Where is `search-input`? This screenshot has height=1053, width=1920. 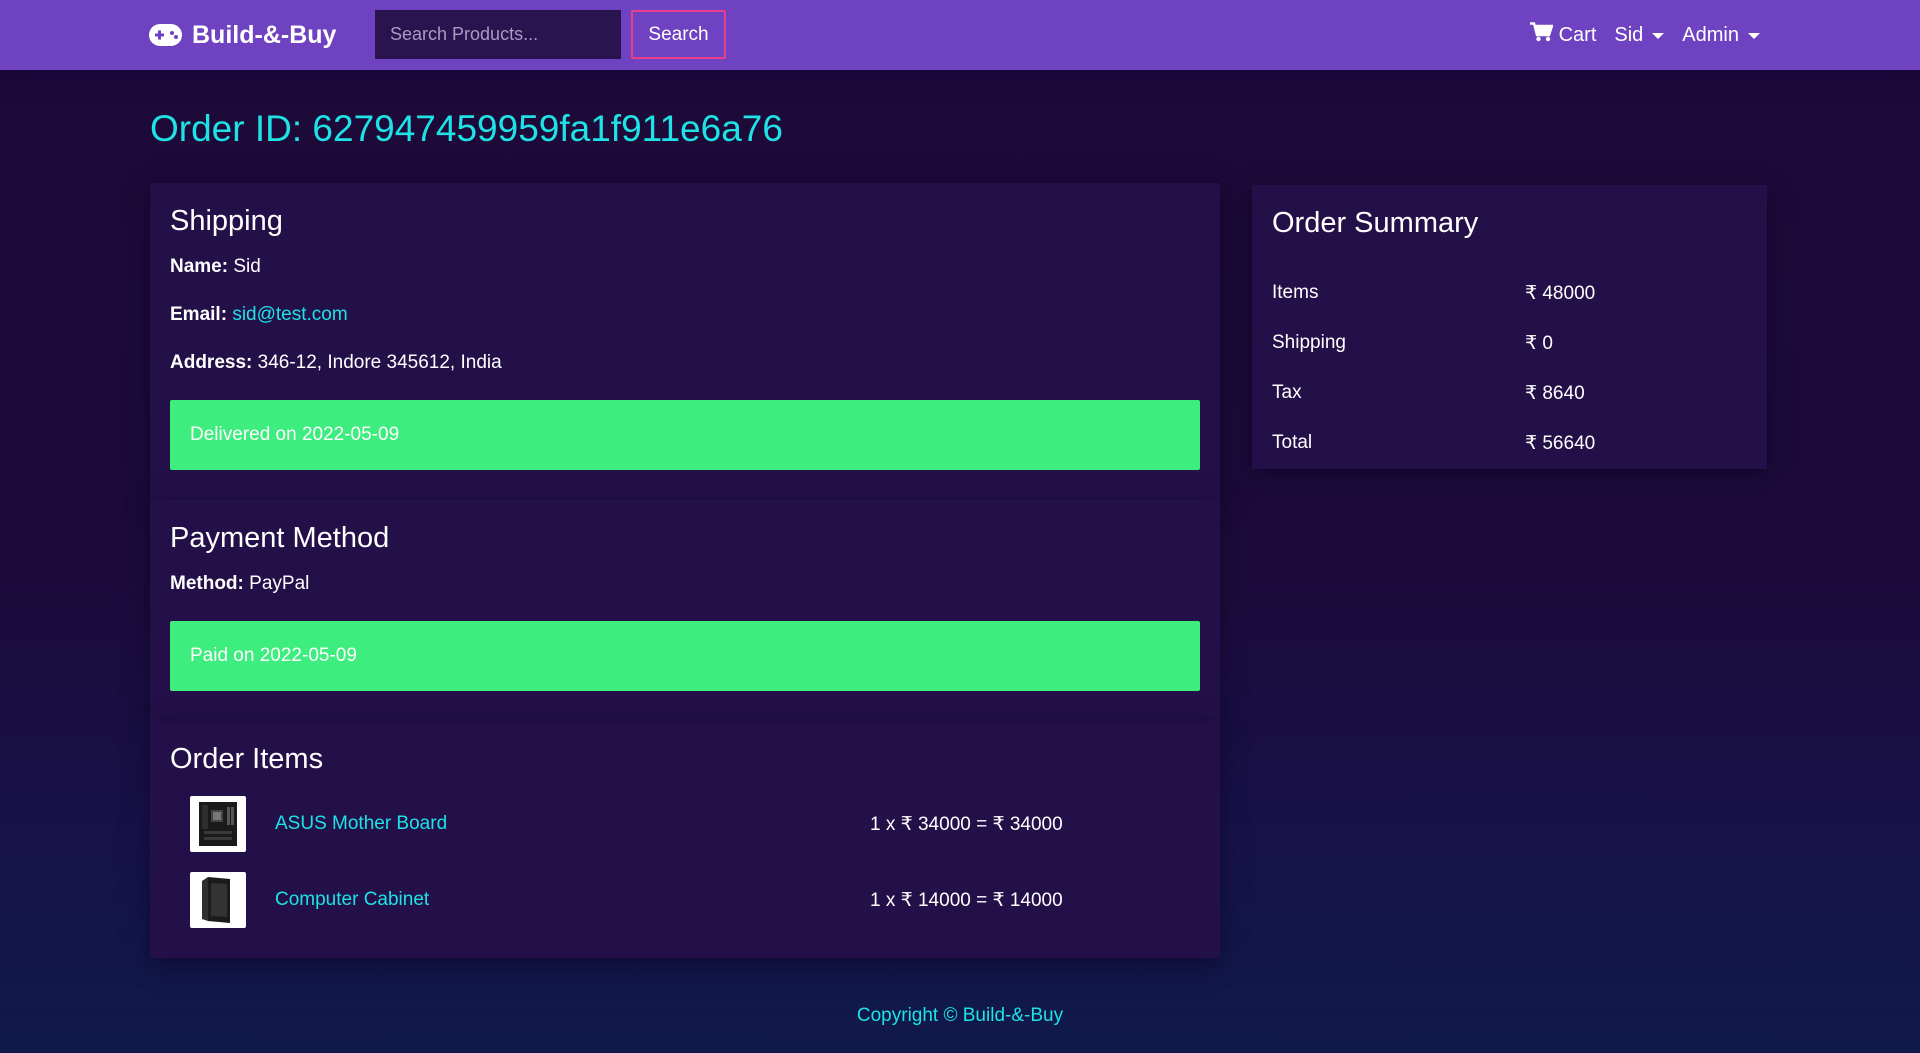
search-input is located at coordinates (498, 34).